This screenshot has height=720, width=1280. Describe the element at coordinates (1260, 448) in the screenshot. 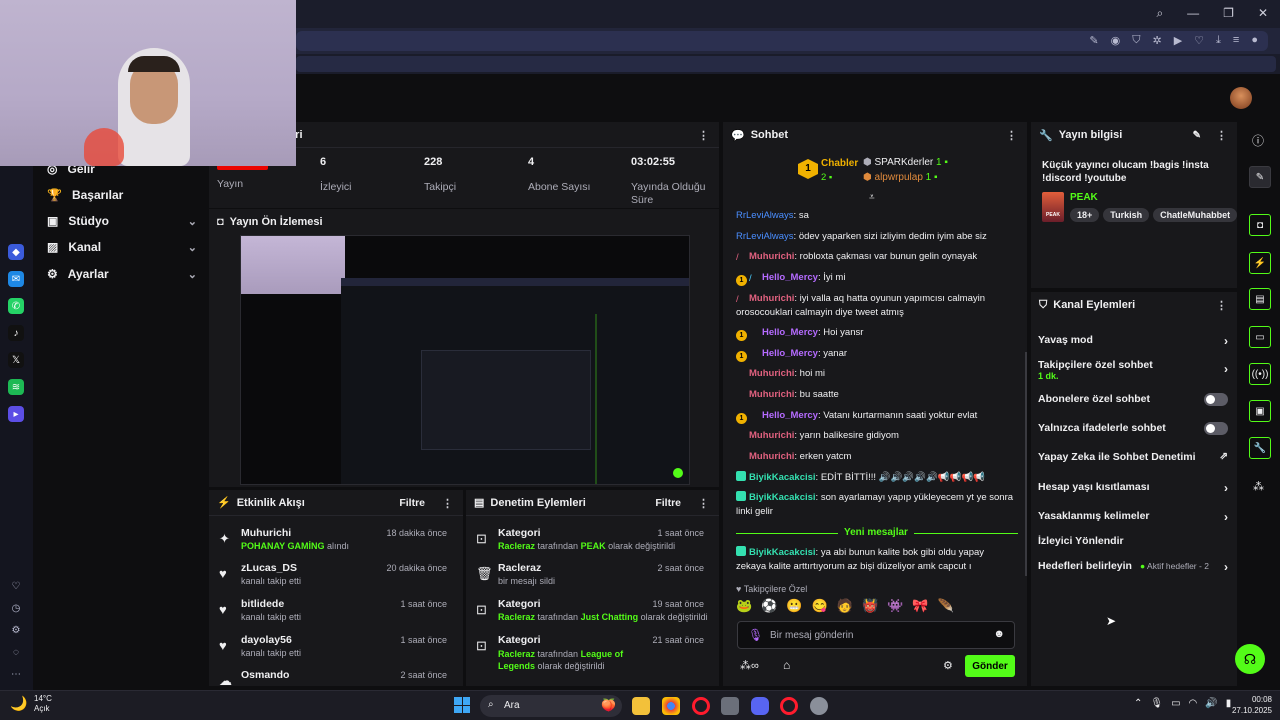

I see `wrench-icon: 🔧` at that location.